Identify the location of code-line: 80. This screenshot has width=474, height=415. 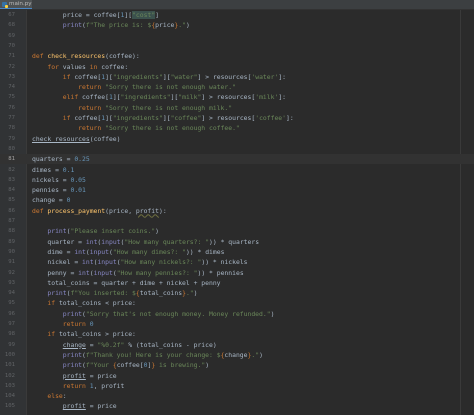
(237, 149).